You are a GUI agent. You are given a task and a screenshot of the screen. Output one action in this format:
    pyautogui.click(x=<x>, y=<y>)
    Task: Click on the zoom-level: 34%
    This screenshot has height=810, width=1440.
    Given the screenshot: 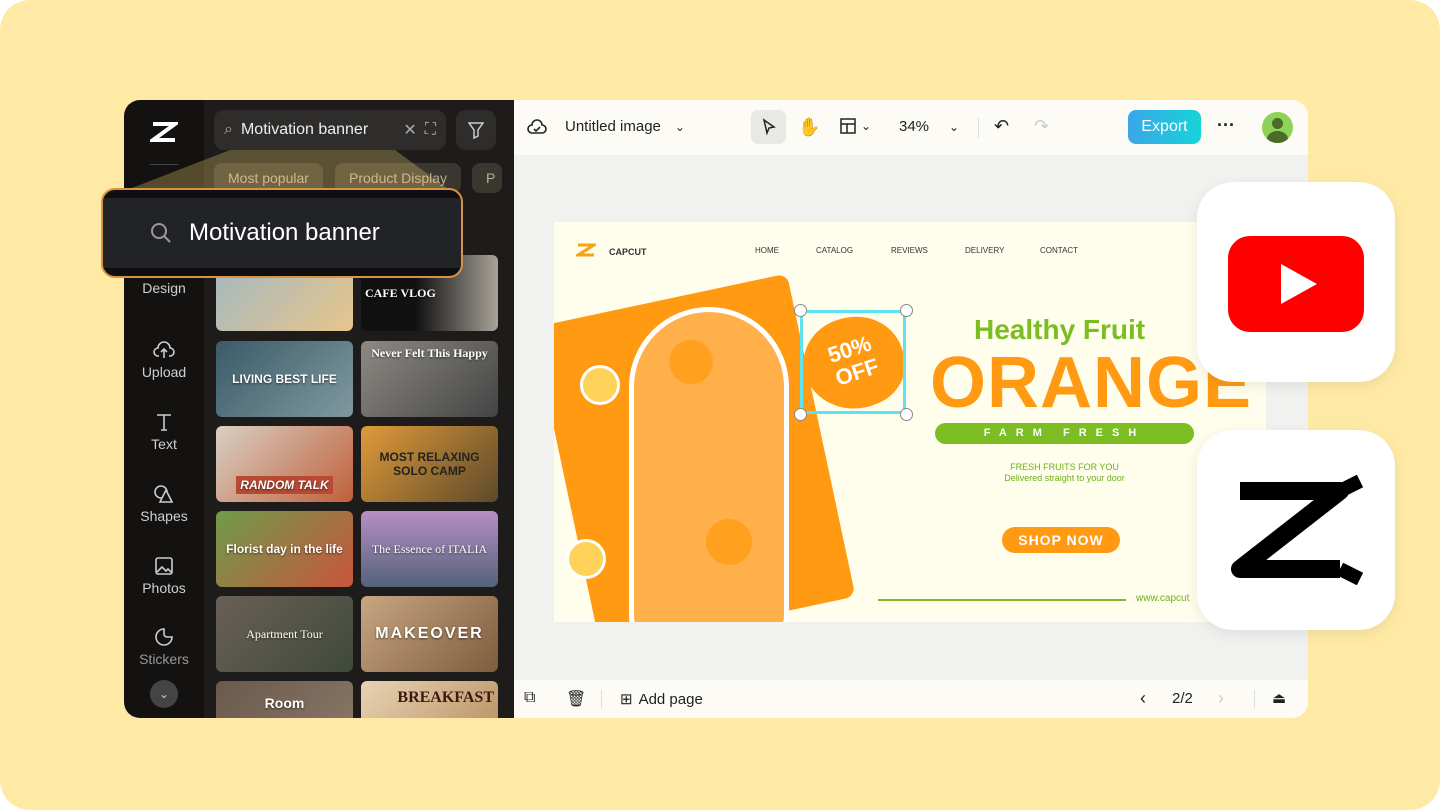 What is the action you would take?
    pyautogui.click(x=914, y=126)
    